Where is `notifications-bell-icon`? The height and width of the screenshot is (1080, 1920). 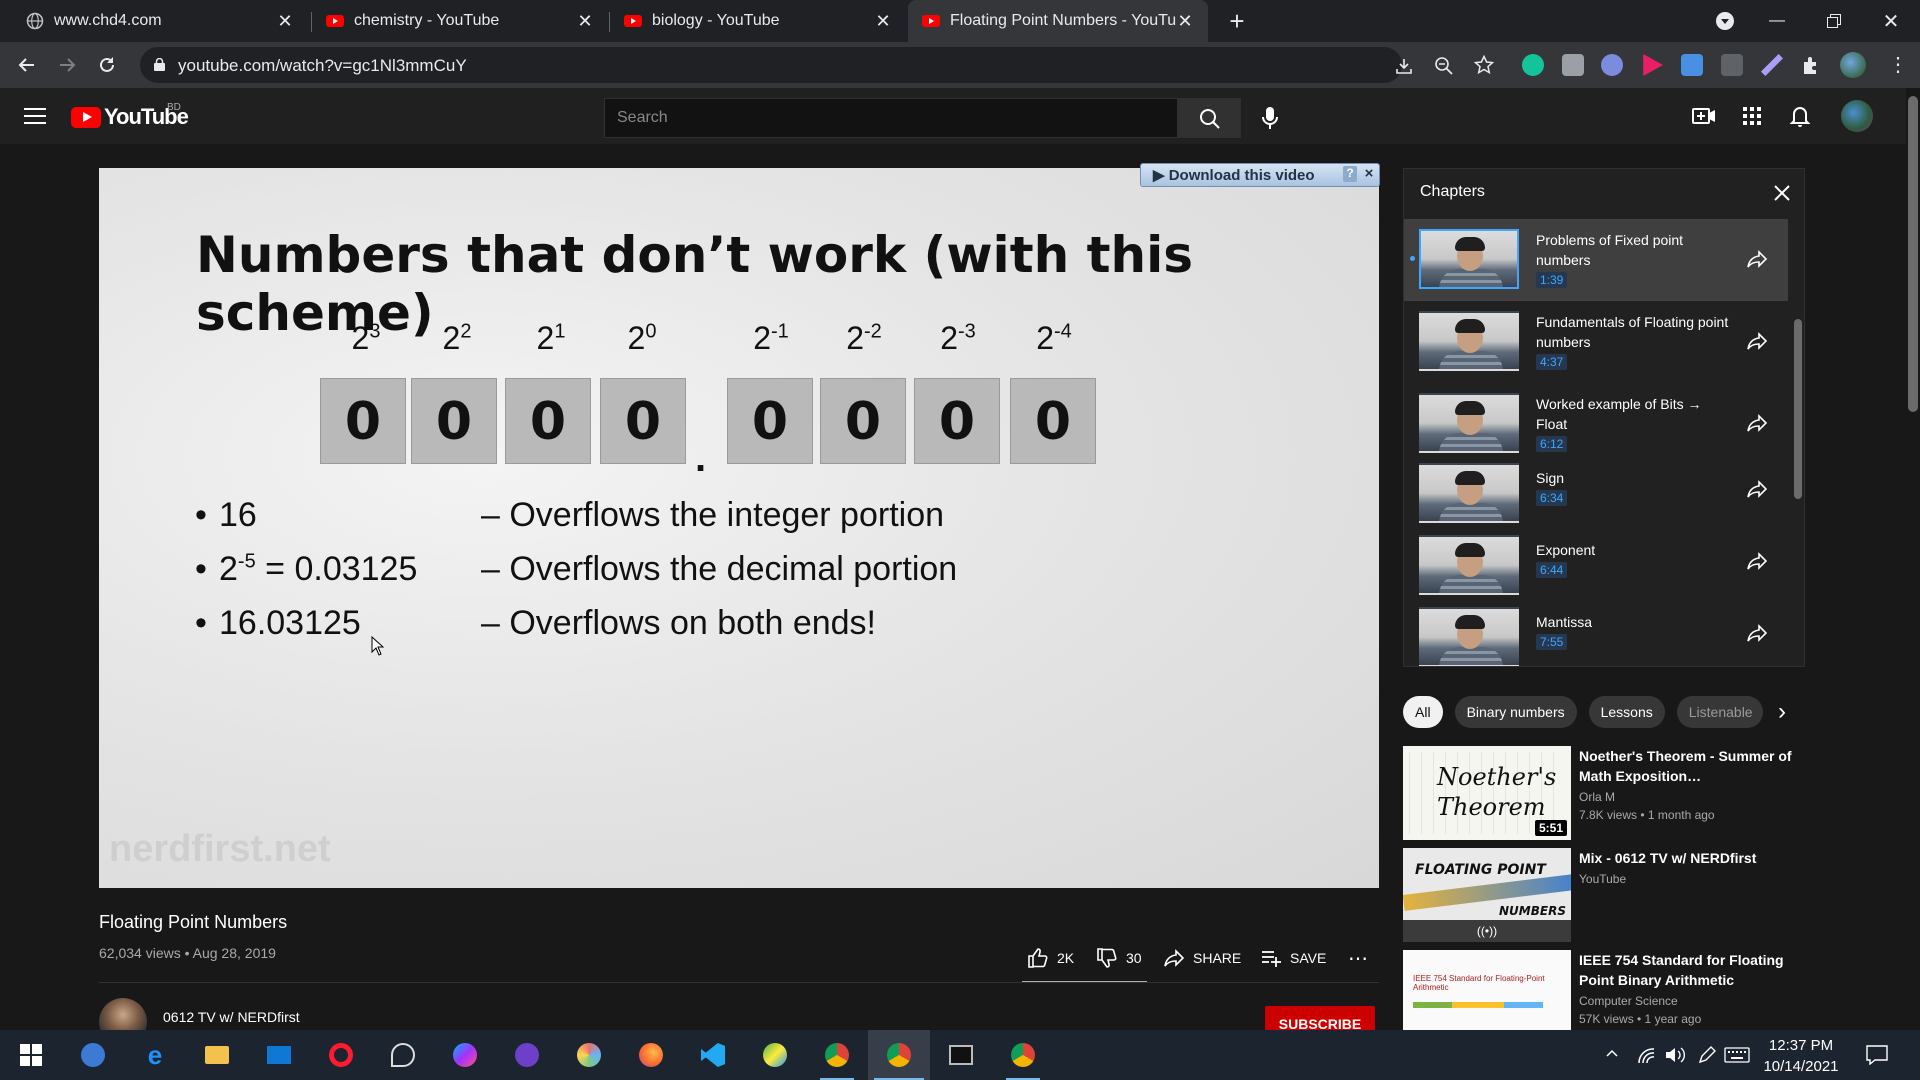
notifications-bell-icon is located at coordinates (1800, 116).